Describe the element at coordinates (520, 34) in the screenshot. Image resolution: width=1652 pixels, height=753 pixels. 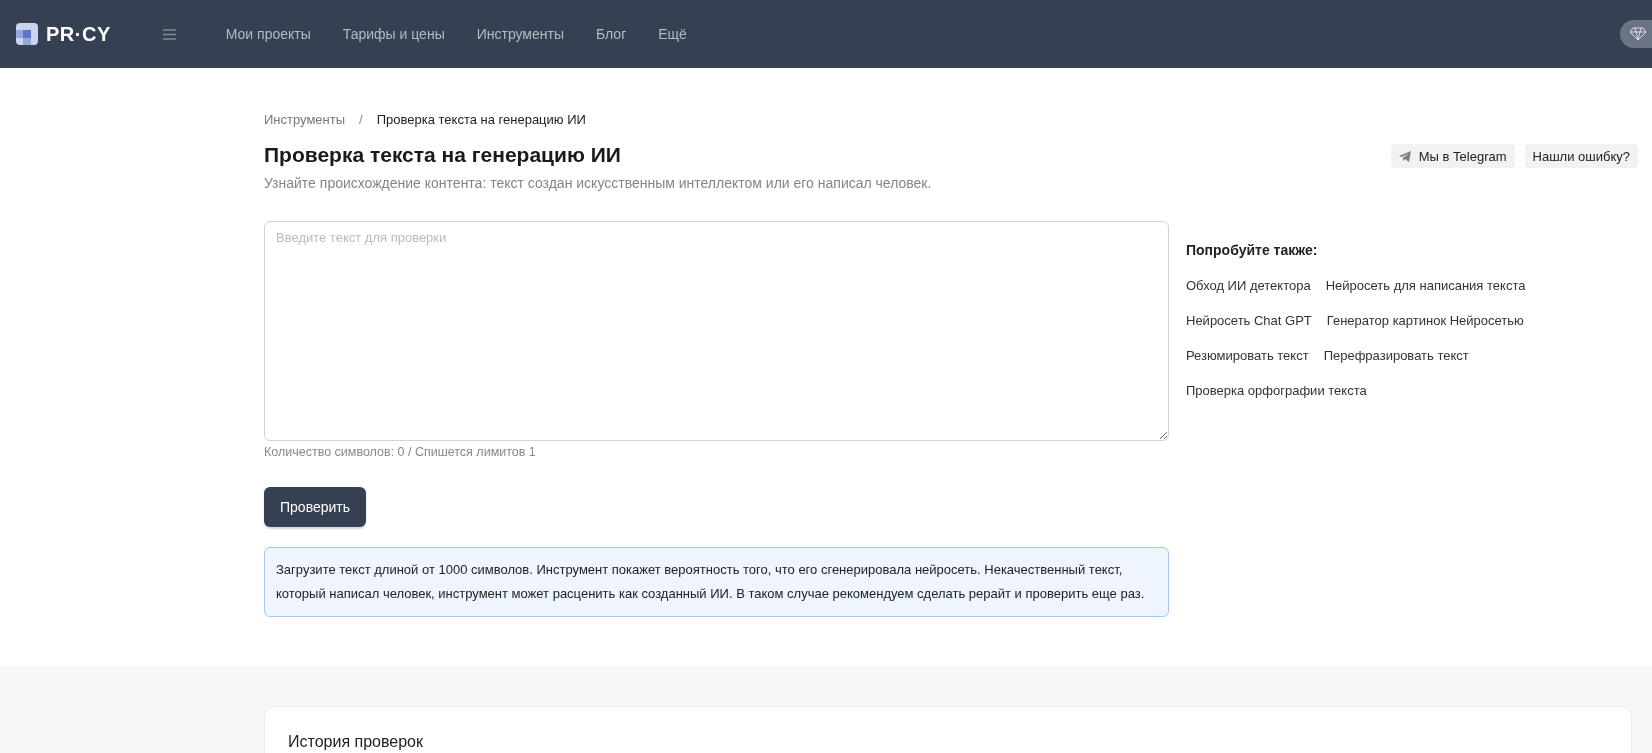
I see `nav-link: Инструменты` at that location.